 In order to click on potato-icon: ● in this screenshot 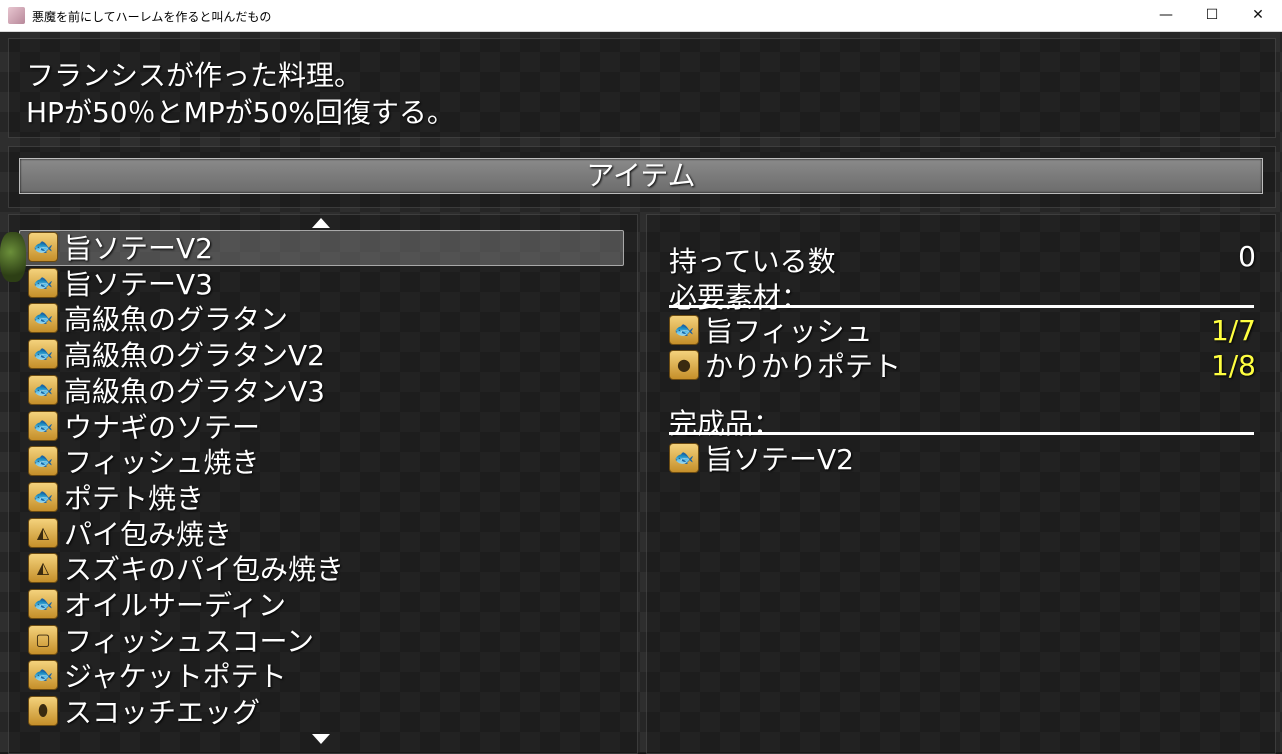, I will do `click(684, 365)`.